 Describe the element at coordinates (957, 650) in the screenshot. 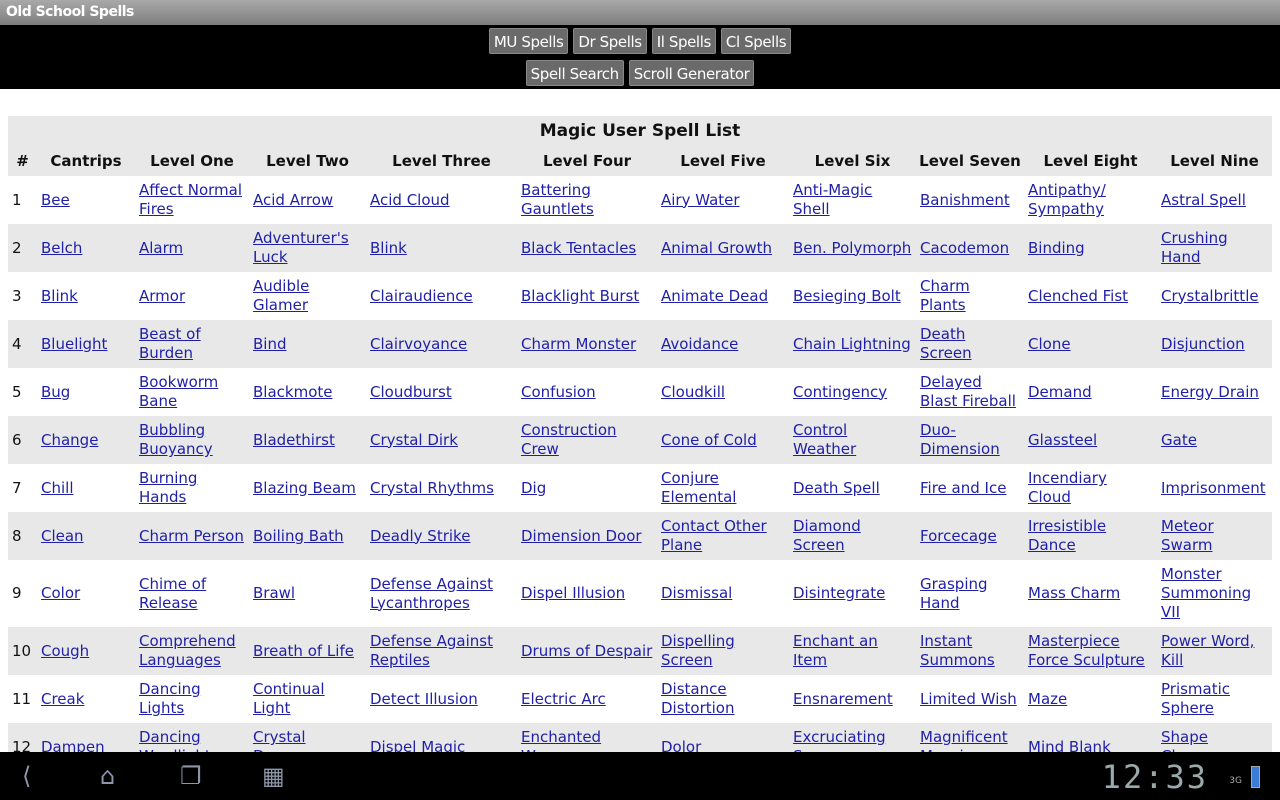

I see `spell-link: Instant Summons` at that location.